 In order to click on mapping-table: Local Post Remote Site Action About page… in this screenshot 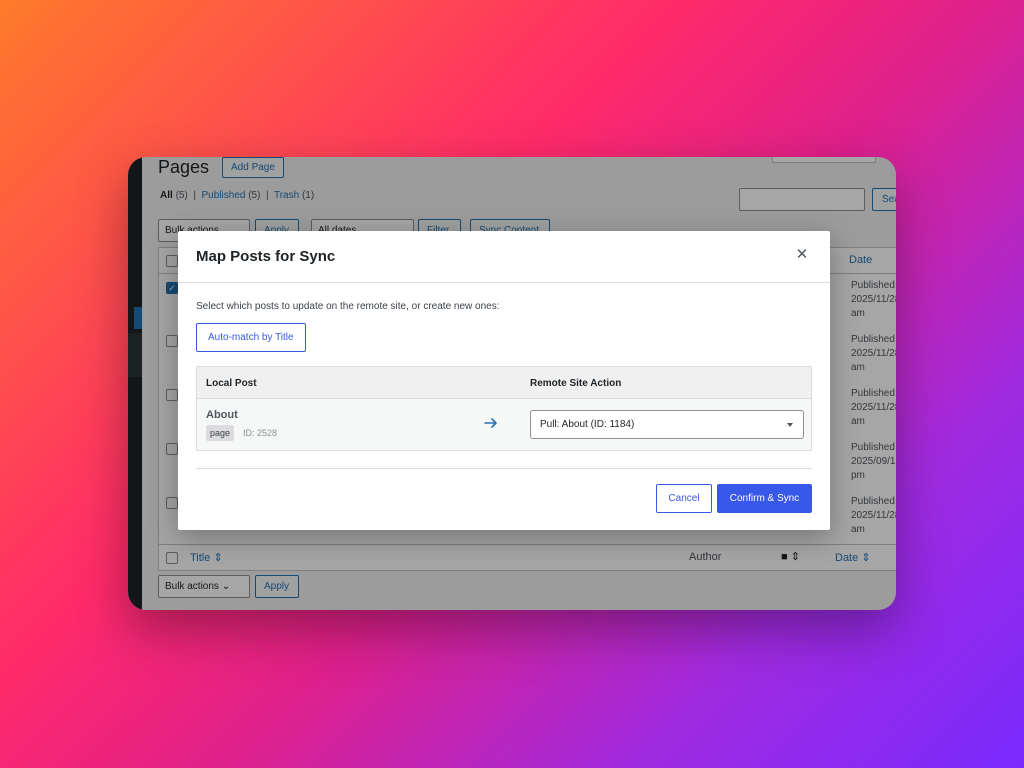, I will do `click(504, 408)`.